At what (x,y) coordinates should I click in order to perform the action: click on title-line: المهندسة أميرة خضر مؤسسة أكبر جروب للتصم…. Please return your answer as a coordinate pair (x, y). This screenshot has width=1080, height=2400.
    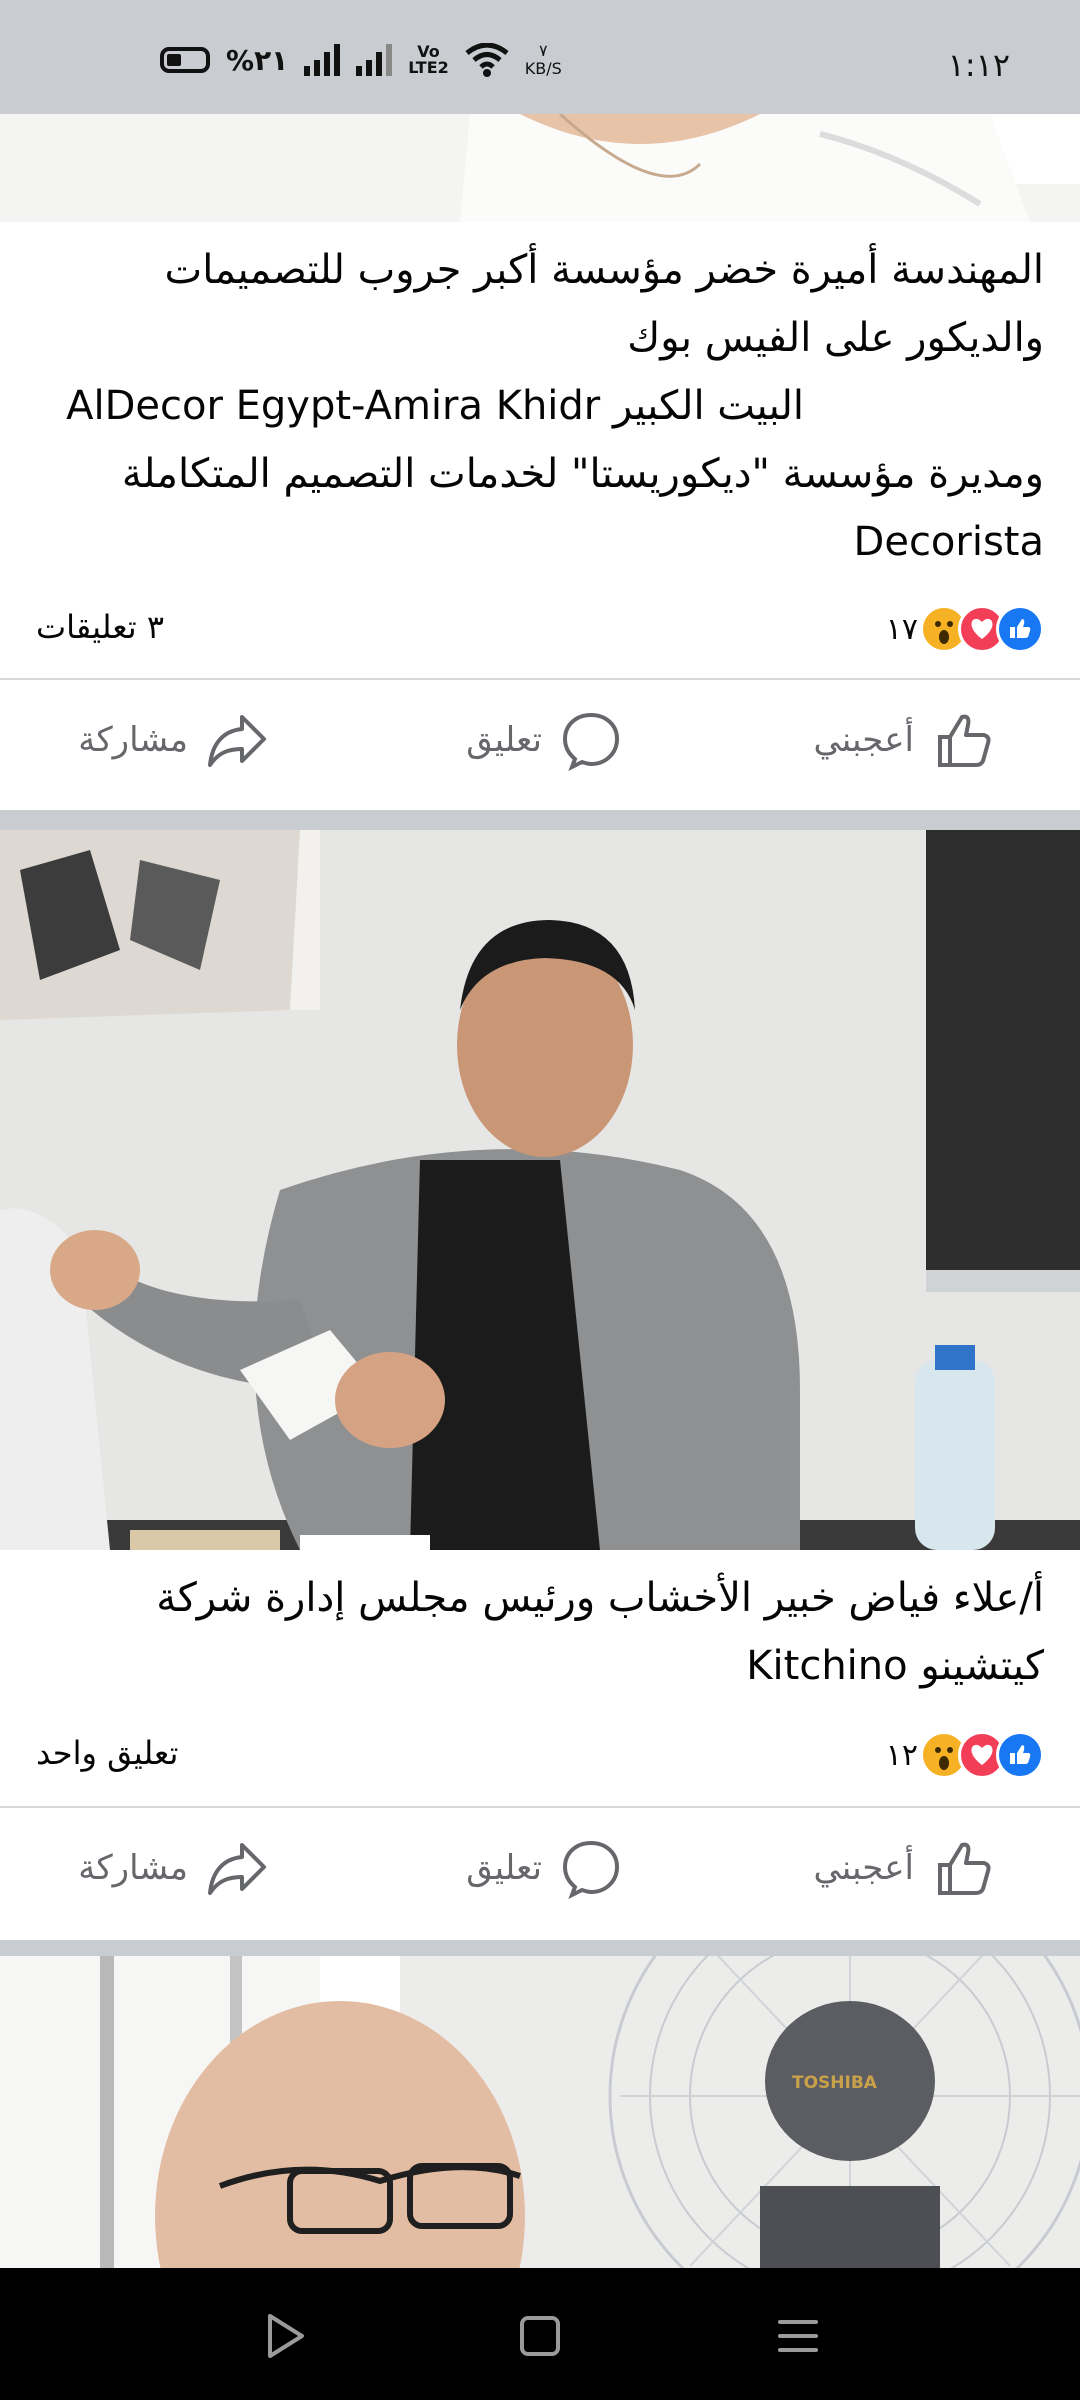
    Looking at the image, I should click on (604, 270).